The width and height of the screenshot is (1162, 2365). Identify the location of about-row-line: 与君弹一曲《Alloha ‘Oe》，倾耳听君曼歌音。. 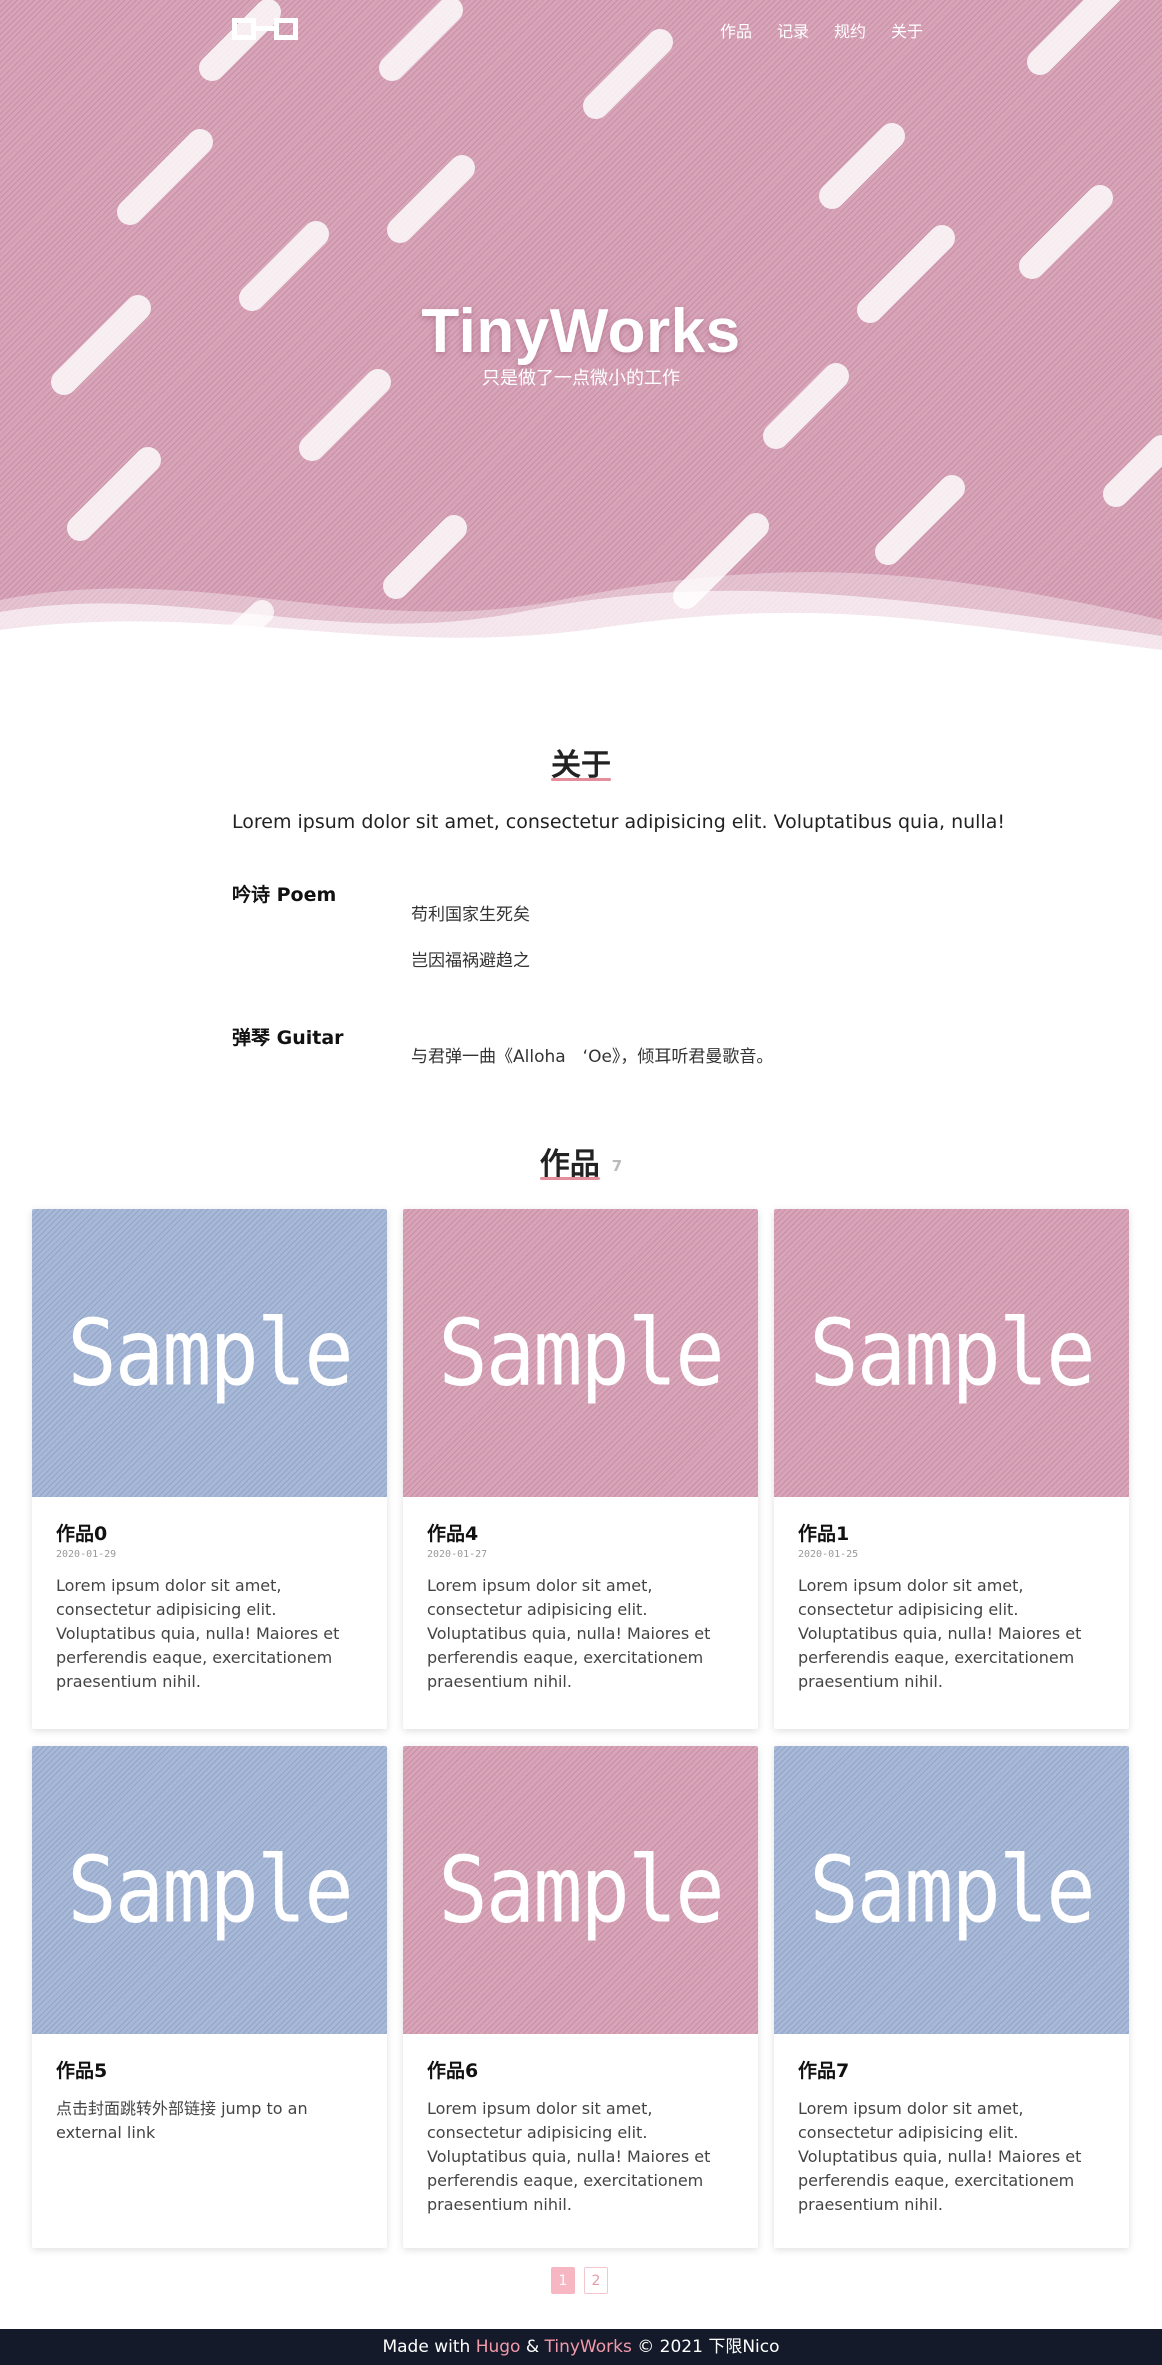
(592, 1057).